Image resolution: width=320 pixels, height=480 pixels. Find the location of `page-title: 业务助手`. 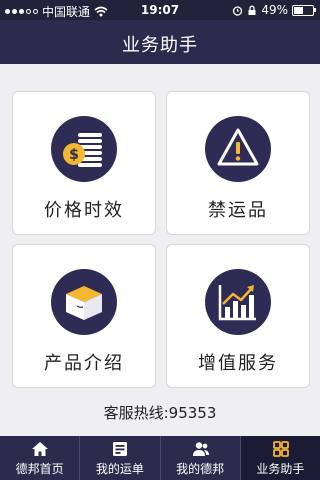

page-title: 业务助手 is located at coordinates (160, 45).